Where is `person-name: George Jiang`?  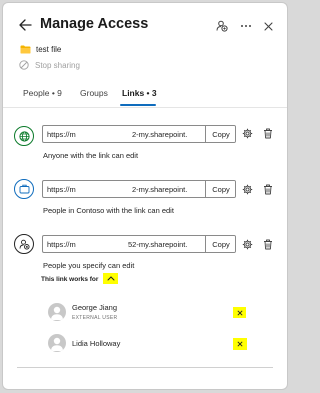 person-name: George Jiang is located at coordinates (95, 307).